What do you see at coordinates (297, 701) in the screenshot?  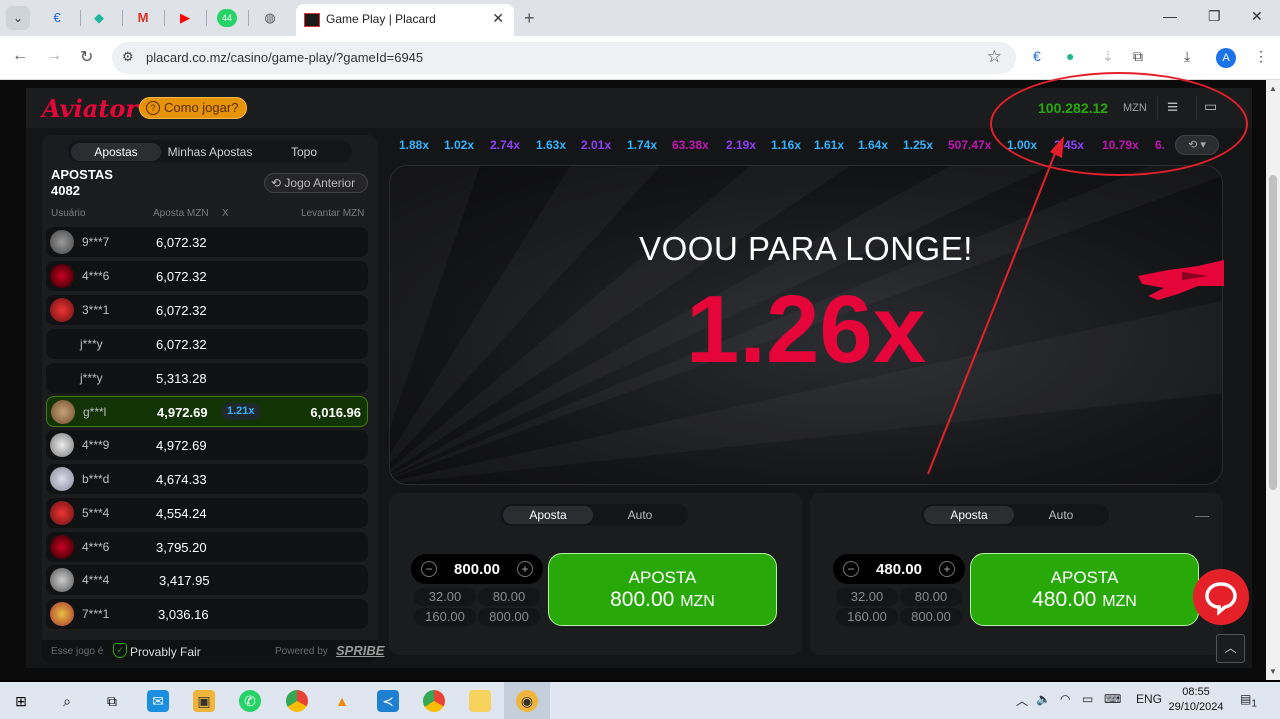 I see `chrome-icon` at bounding box center [297, 701].